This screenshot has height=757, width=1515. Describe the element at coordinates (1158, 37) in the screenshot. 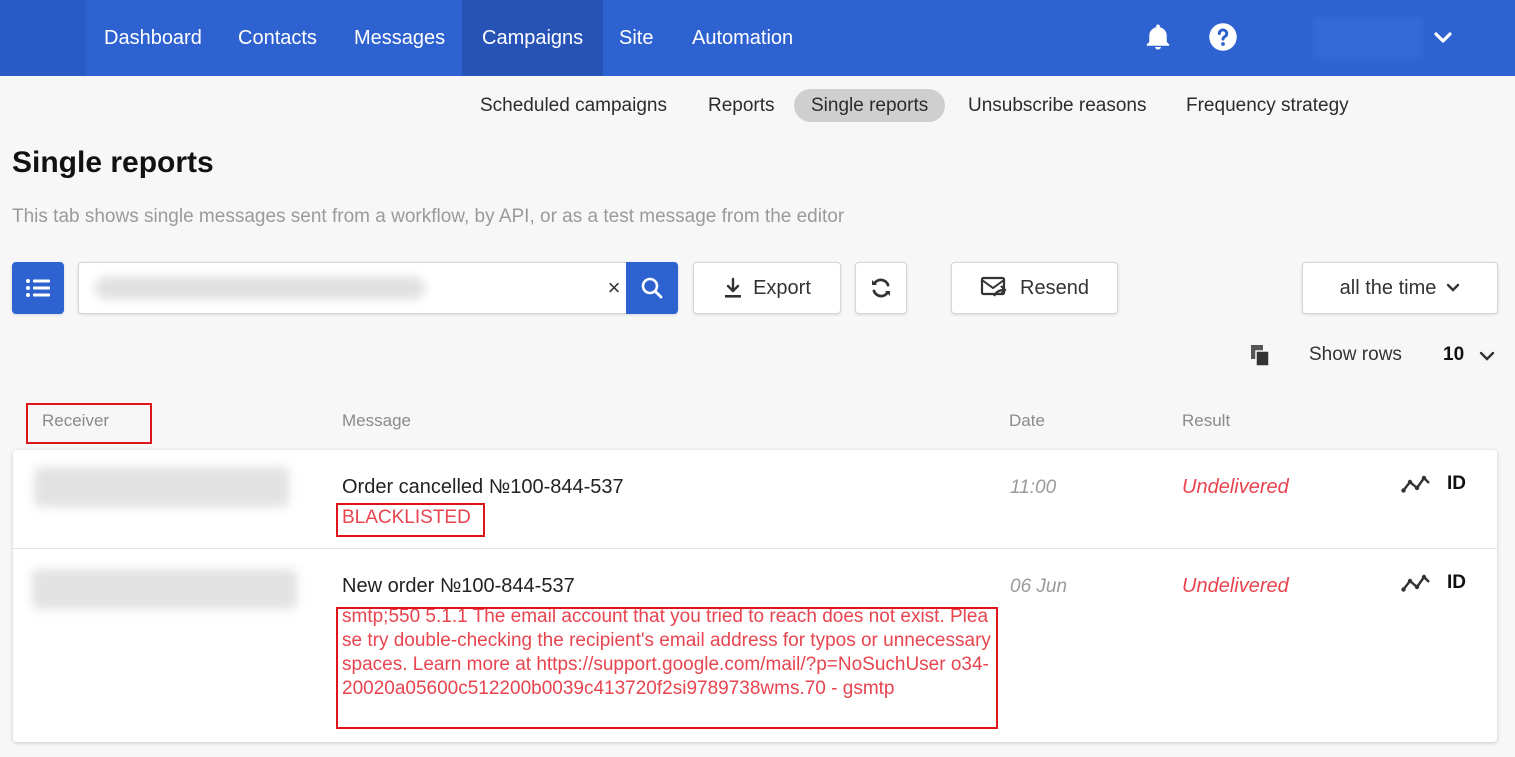

I see `bell-icon` at that location.